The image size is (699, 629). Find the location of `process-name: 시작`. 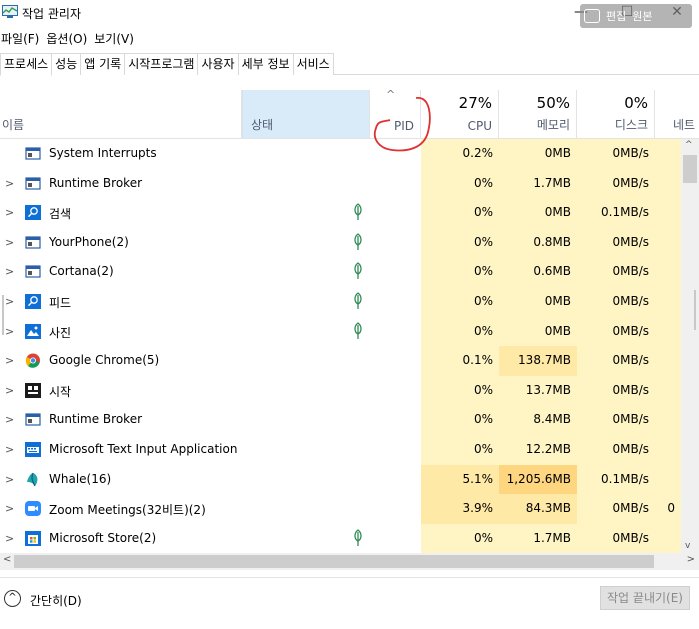

process-name: 시작 is located at coordinates (60, 391).